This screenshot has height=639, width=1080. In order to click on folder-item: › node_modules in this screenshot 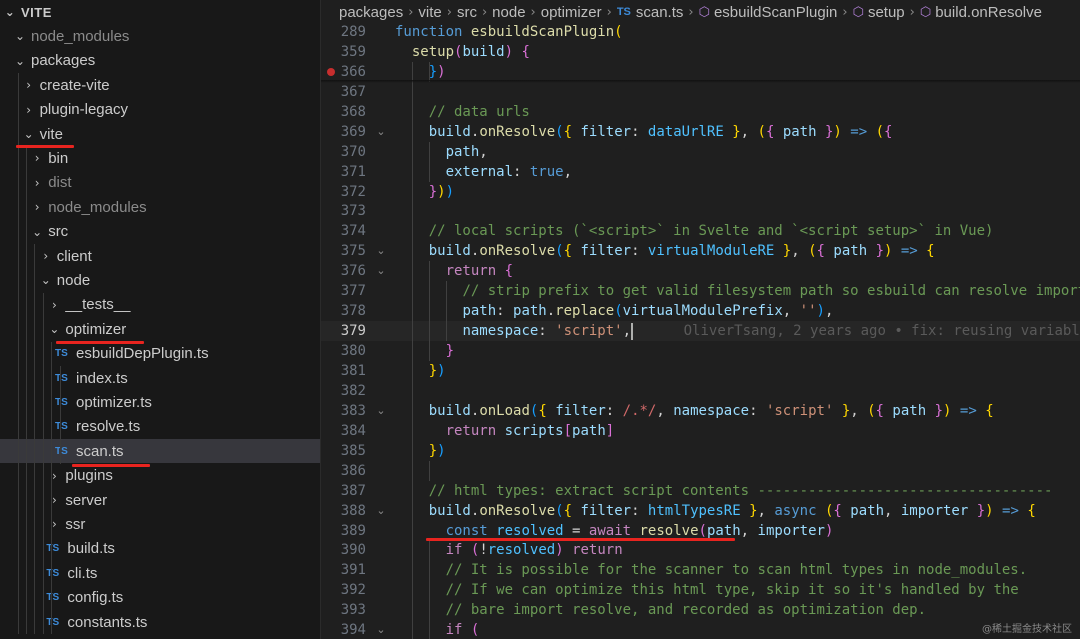, I will do `click(160, 207)`.